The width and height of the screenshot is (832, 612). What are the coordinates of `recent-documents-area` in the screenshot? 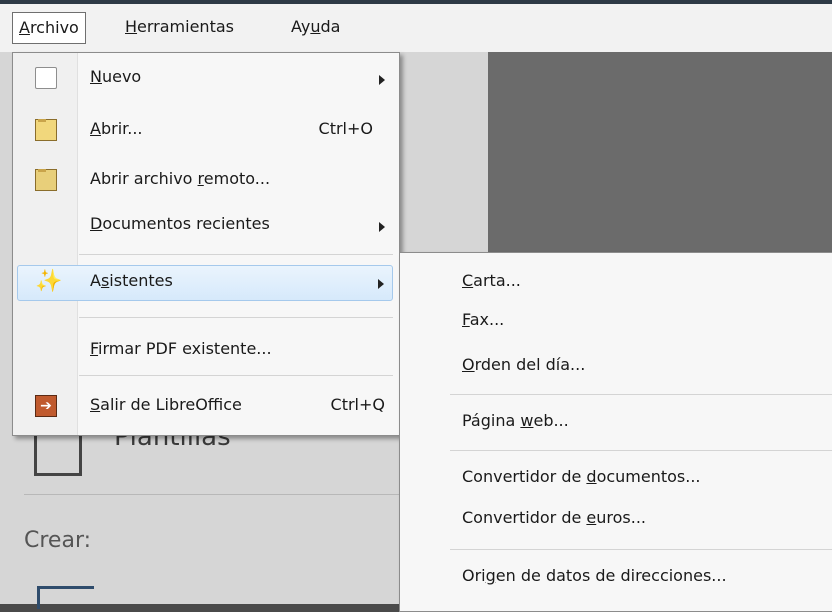 It's located at (660, 152).